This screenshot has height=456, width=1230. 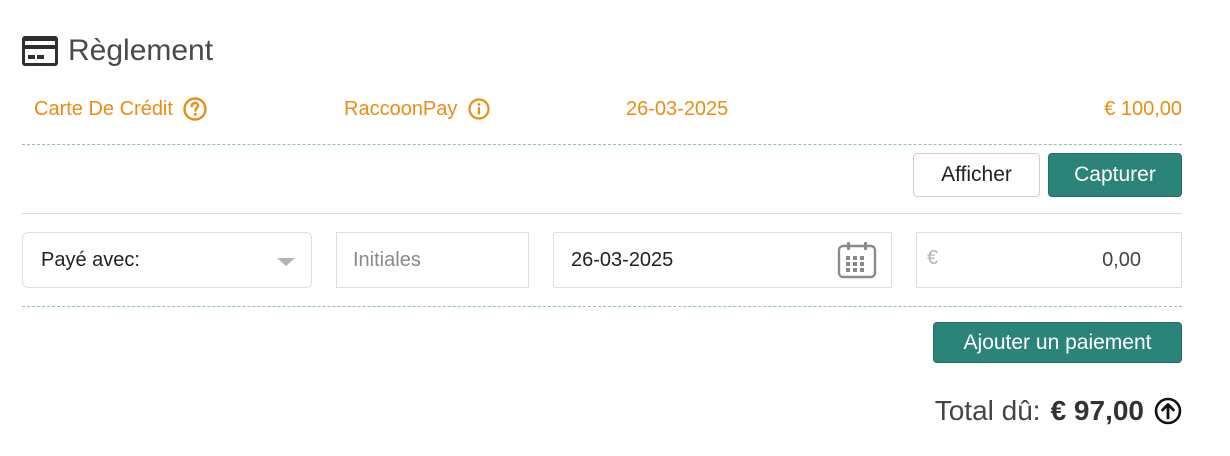 I want to click on initials-placeholder: Initiales, so click(x=387, y=259).